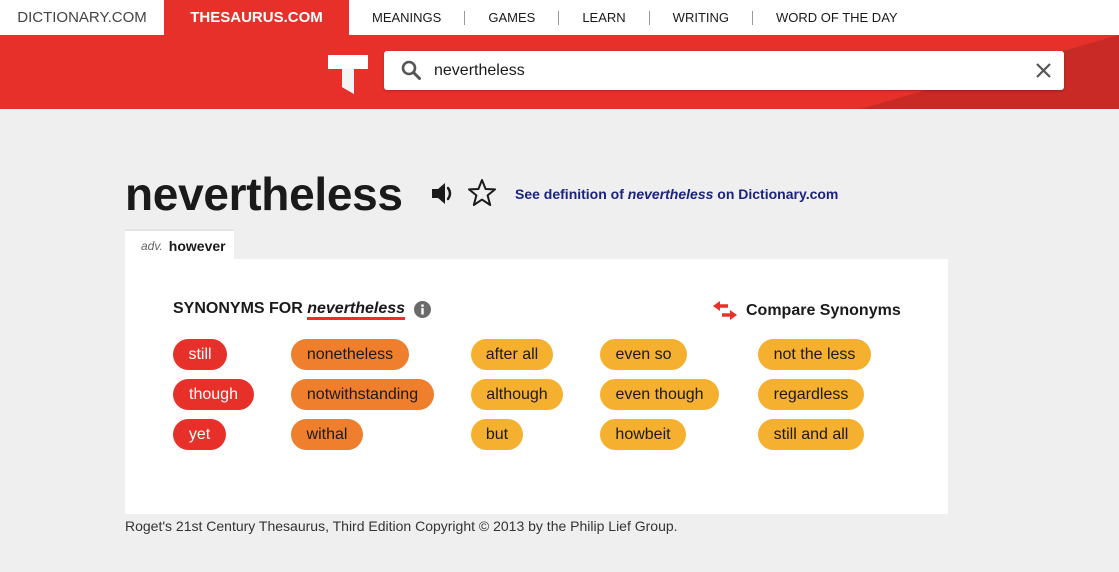  Describe the element at coordinates (643, 354) in the screenshot. I see `synonym-pill-even-so: even so` at that location.